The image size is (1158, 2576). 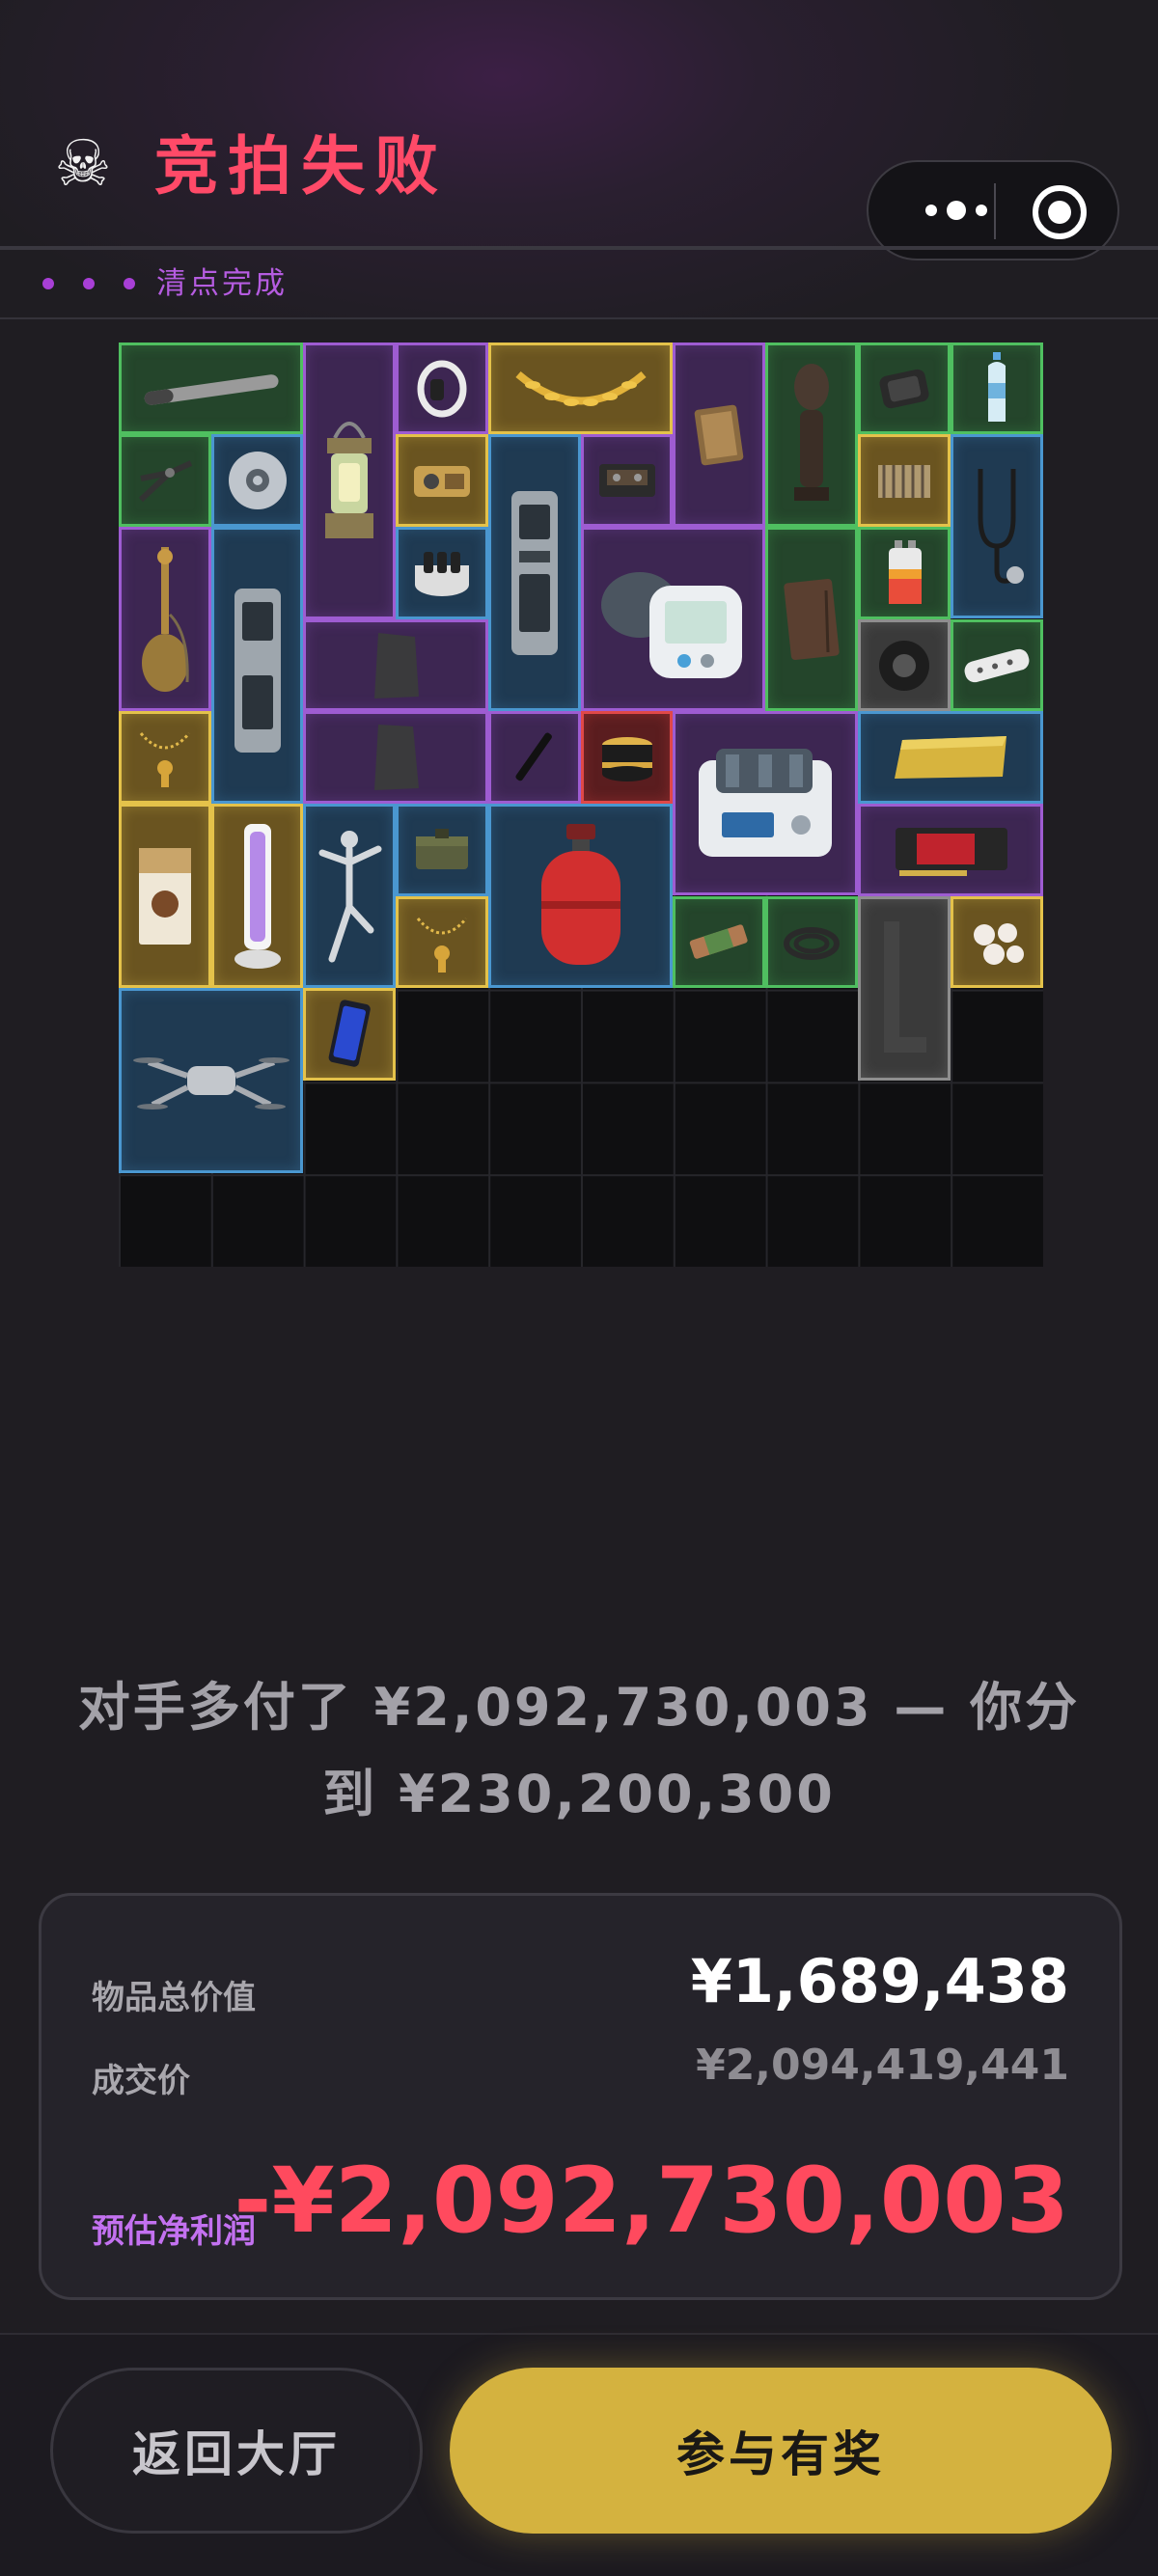 What do you see at coordinates (165, 619) in the screenshot?
I see `hookah-item` at bounding box center [165, 619].